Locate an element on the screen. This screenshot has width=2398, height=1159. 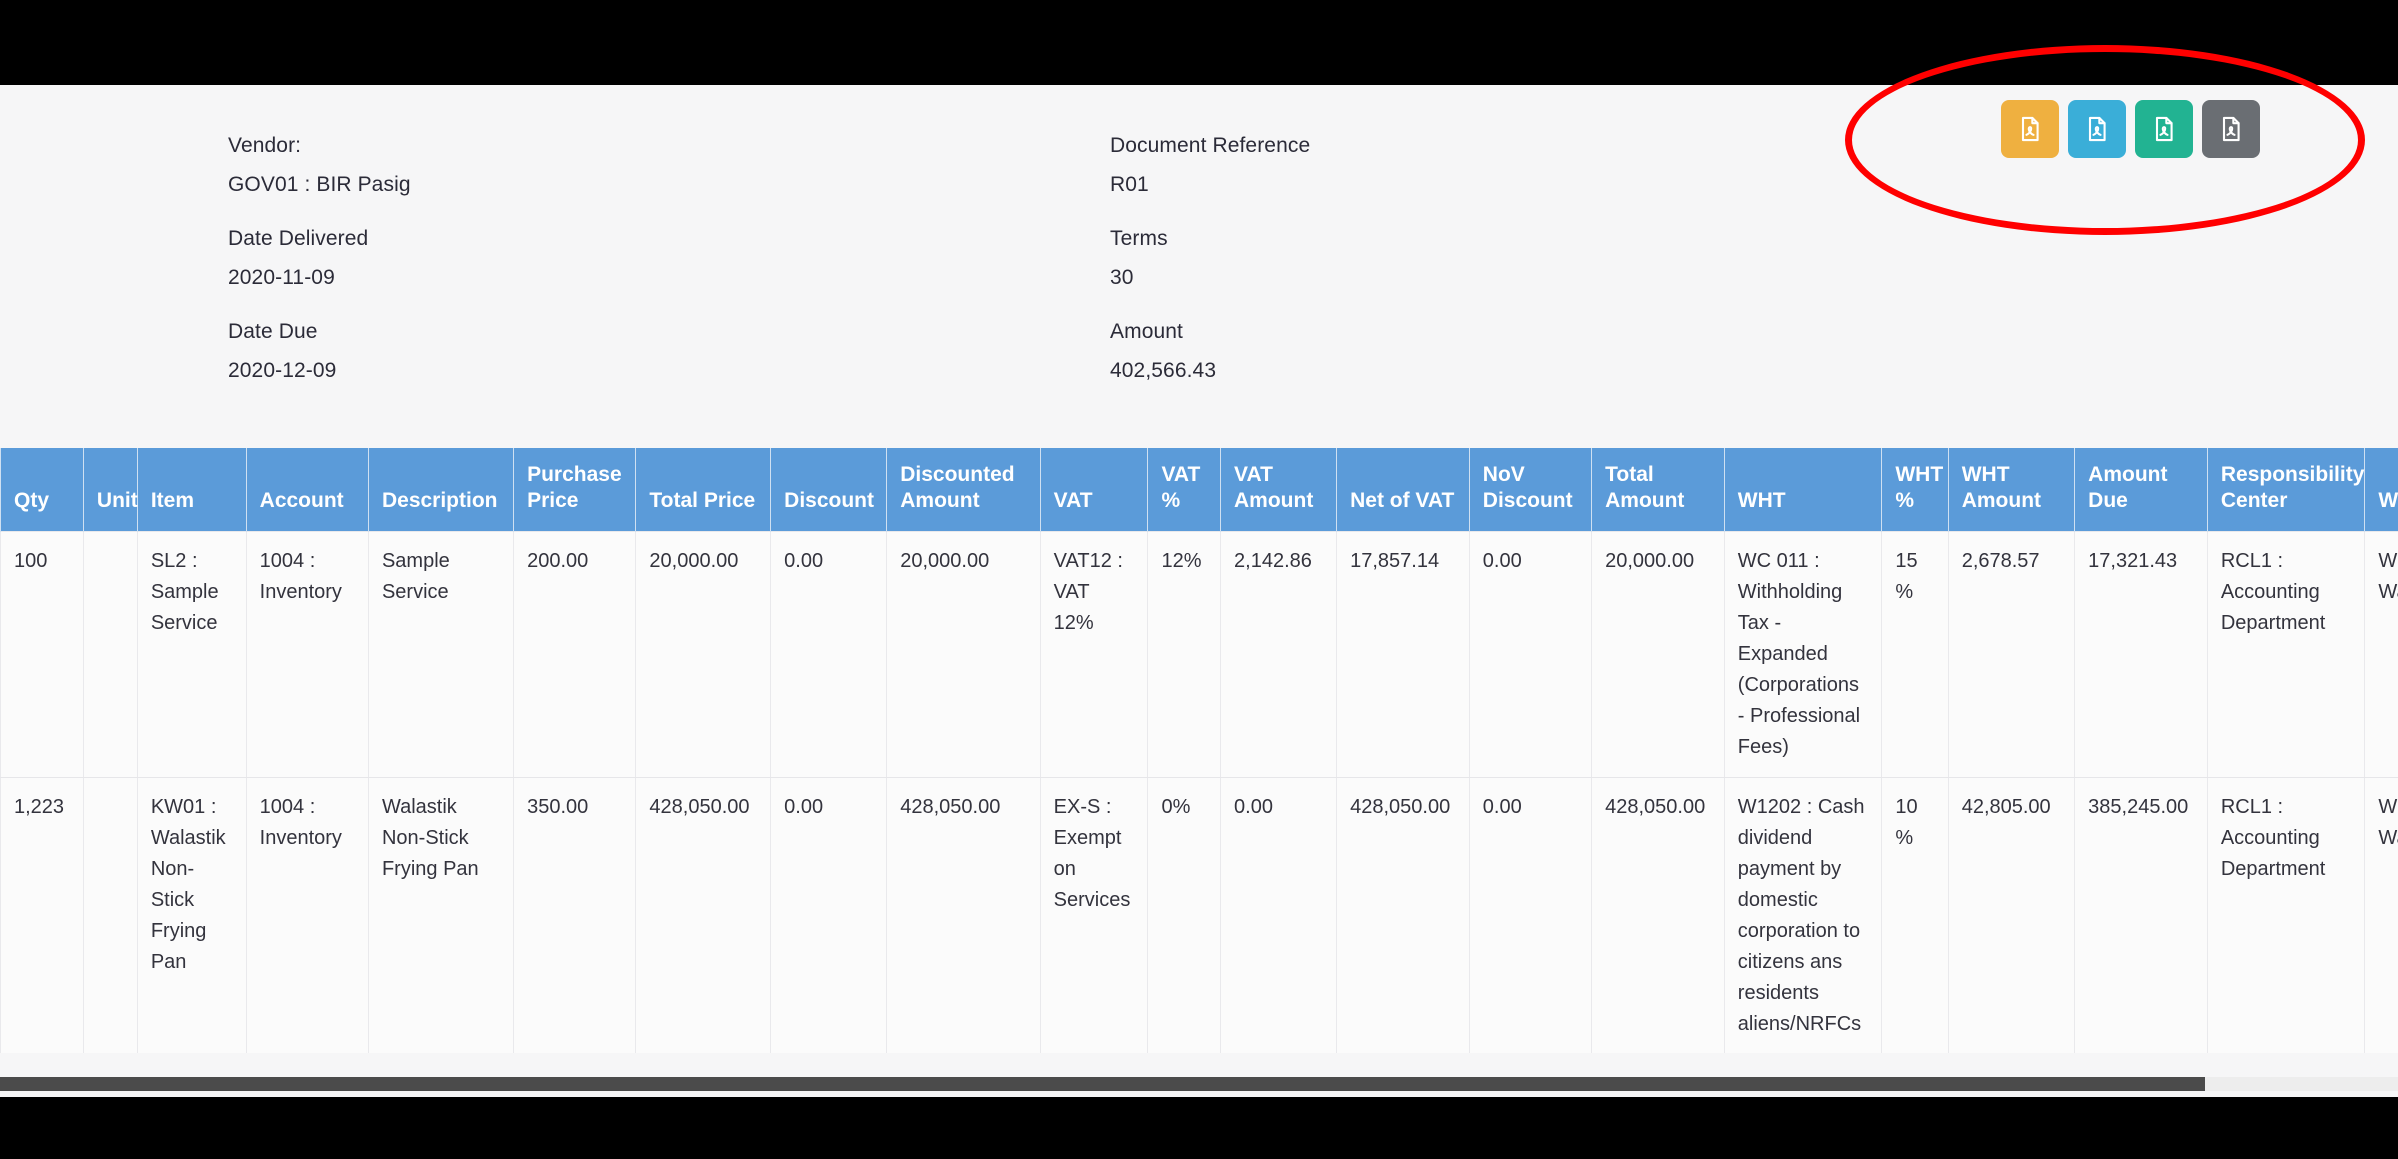
cell-vat-percent: 0% is located at coordinates (1184, 915).